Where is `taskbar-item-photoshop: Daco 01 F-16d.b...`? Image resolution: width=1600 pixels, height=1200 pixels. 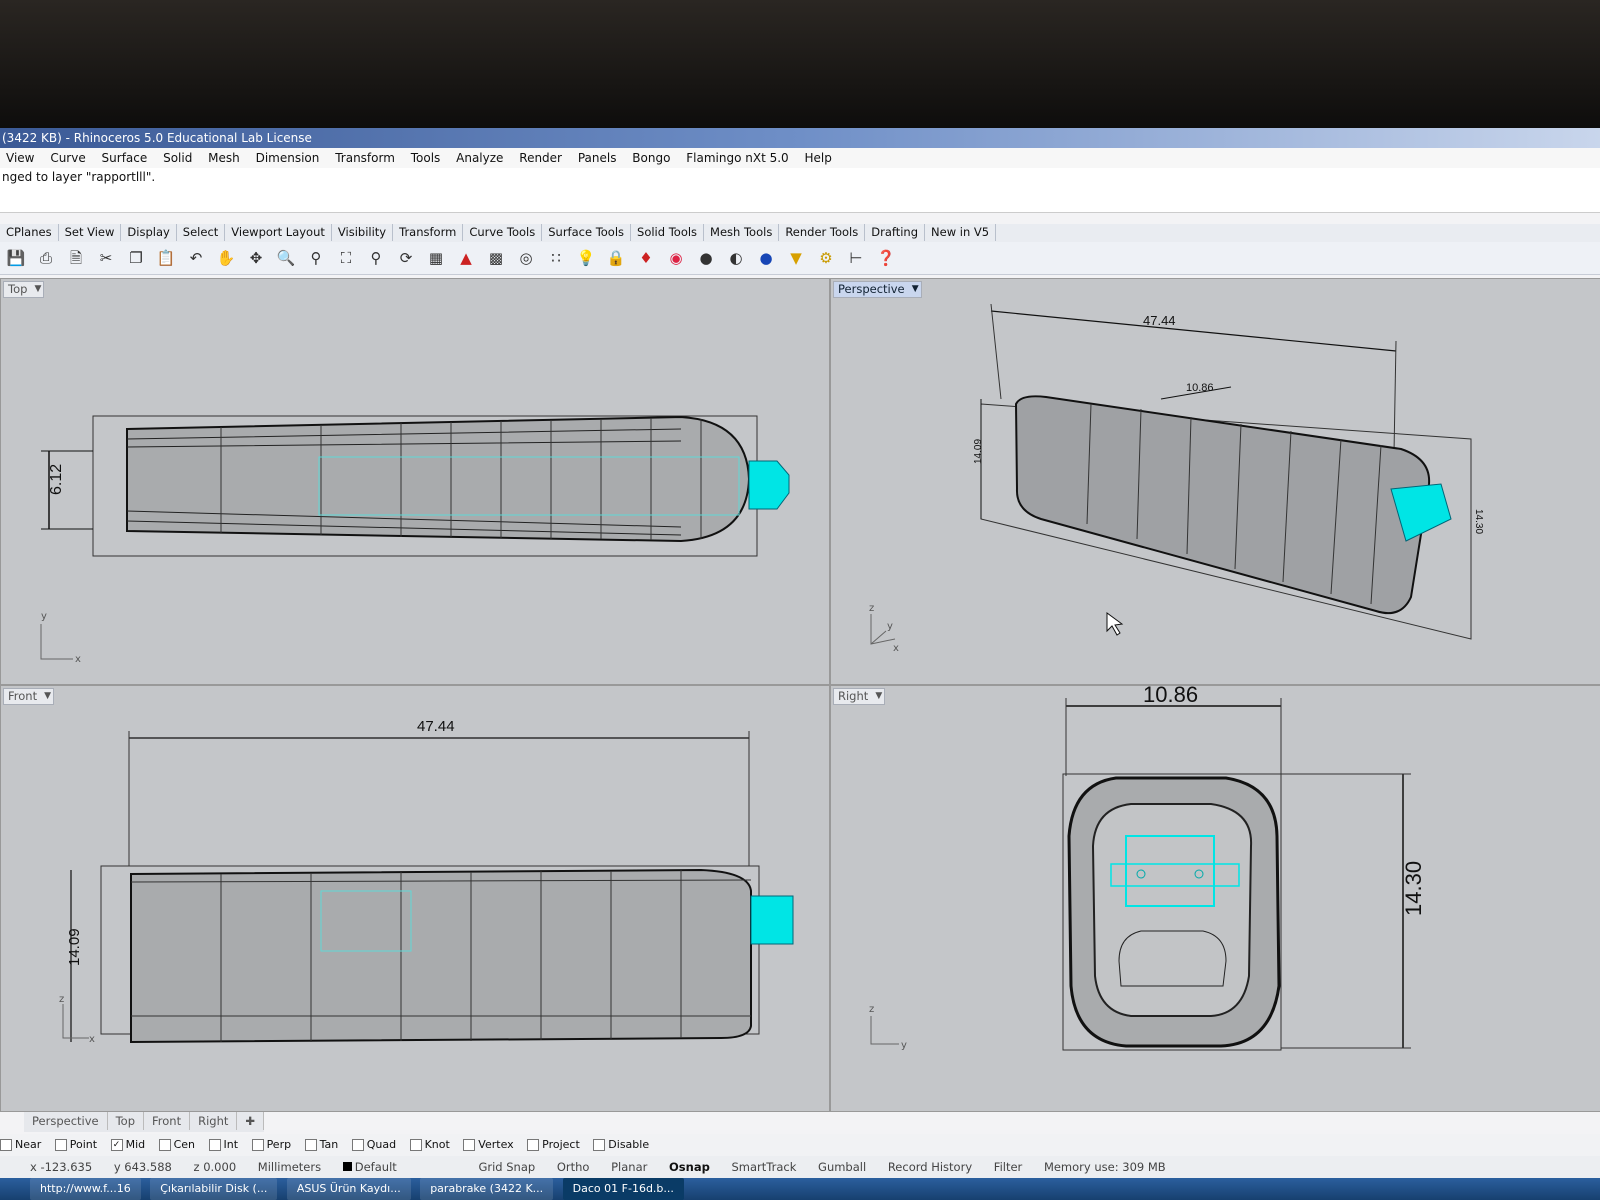 taskbar-item-photoshop: Daco 01 F-16d.b... is located at coordinates (623, 1189).